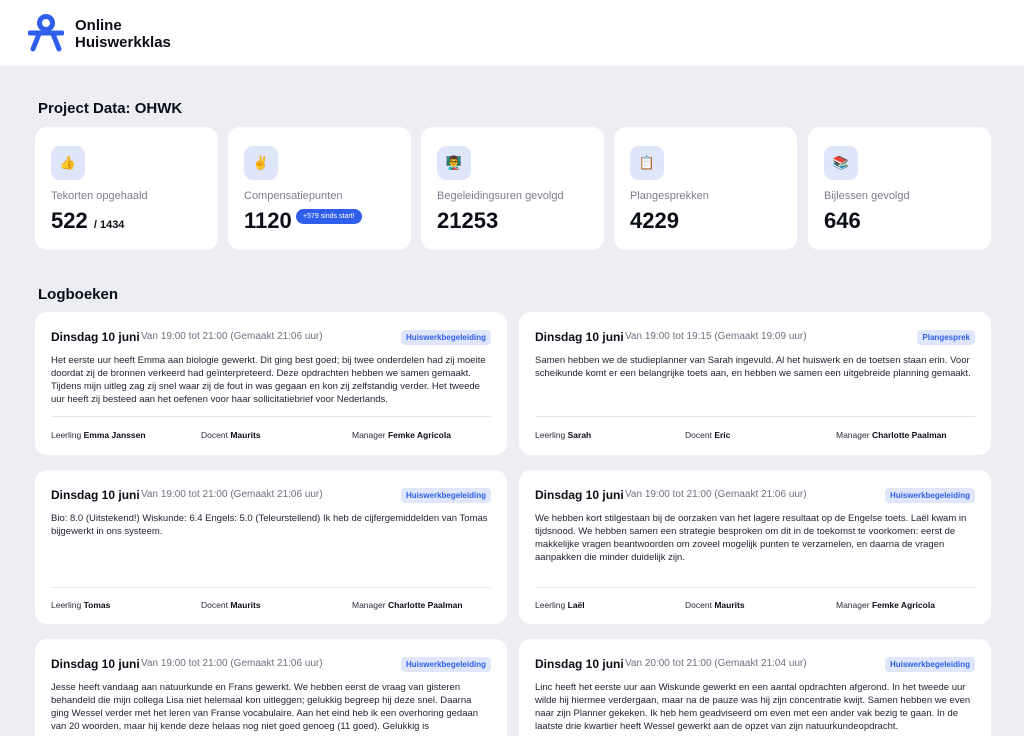 This screenshot has width=1024, height=736. Describe the element at coordinates (867, 196) in the screenshot. I see `stat-label: Bijlessen gevolgd` at that location.